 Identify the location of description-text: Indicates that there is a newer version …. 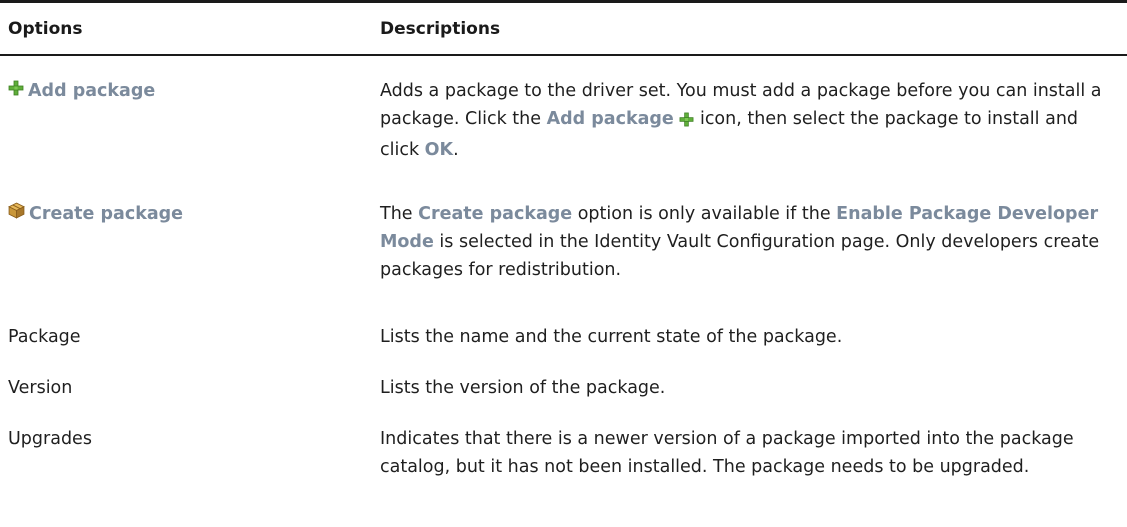
(727, 453).